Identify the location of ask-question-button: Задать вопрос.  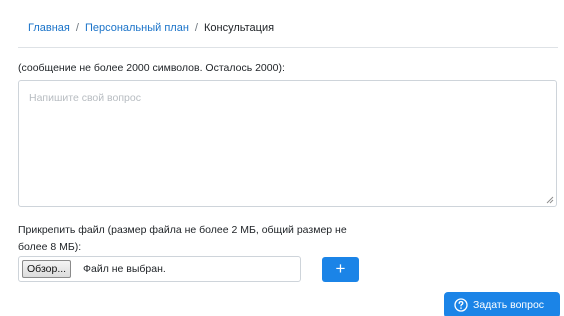
(502, 304).